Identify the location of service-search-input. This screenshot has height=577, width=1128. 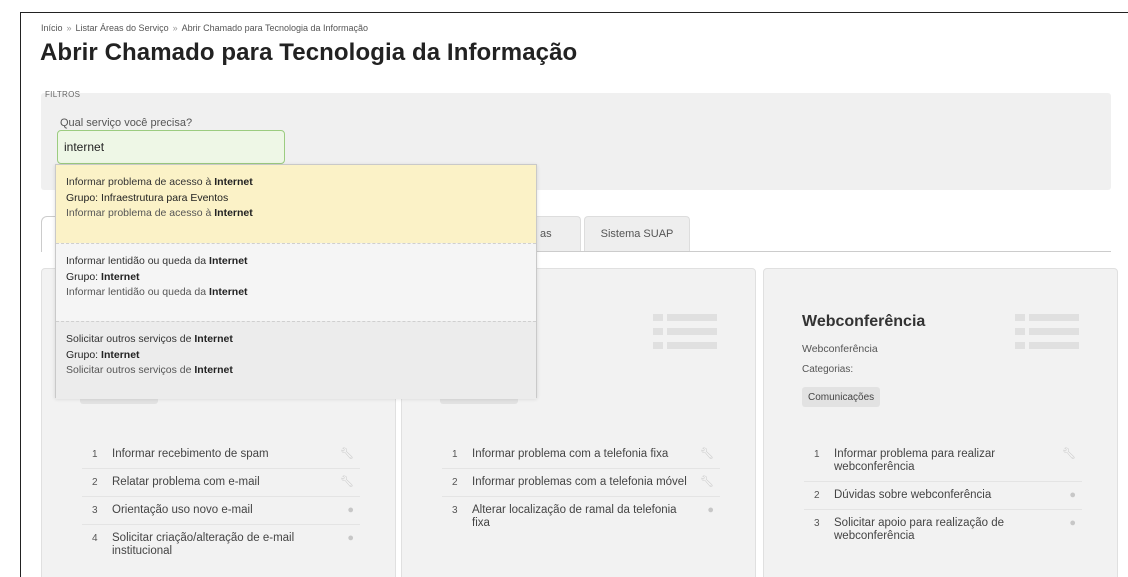
(171, 147).